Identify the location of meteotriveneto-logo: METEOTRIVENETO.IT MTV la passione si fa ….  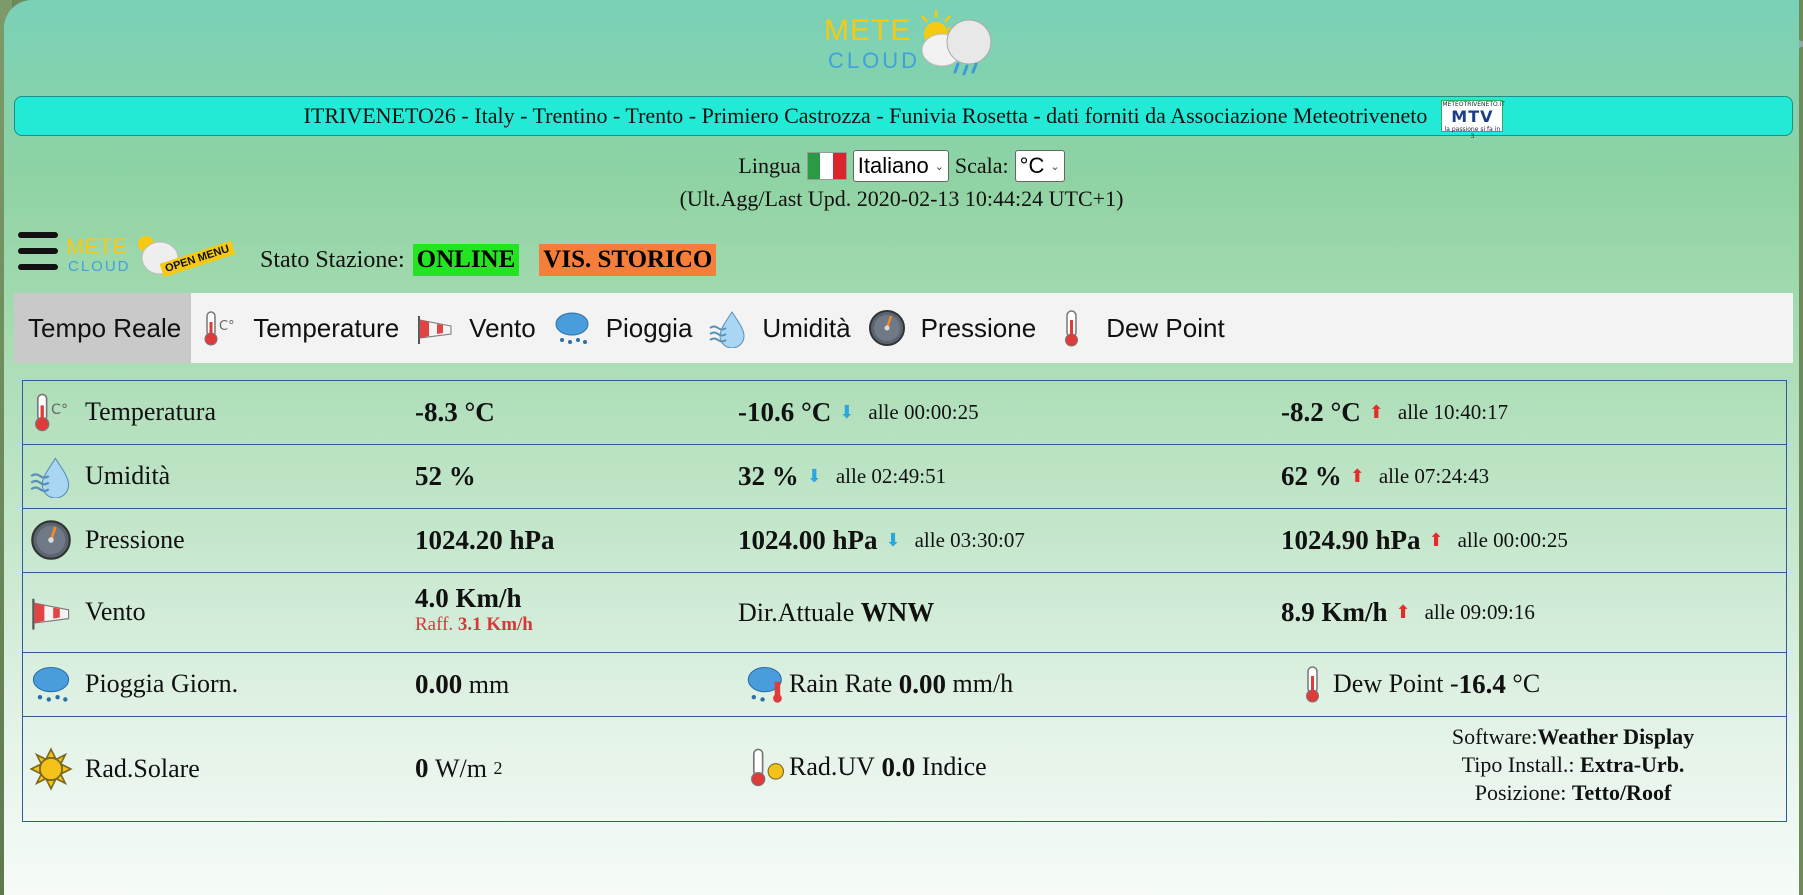
(1473, 120).